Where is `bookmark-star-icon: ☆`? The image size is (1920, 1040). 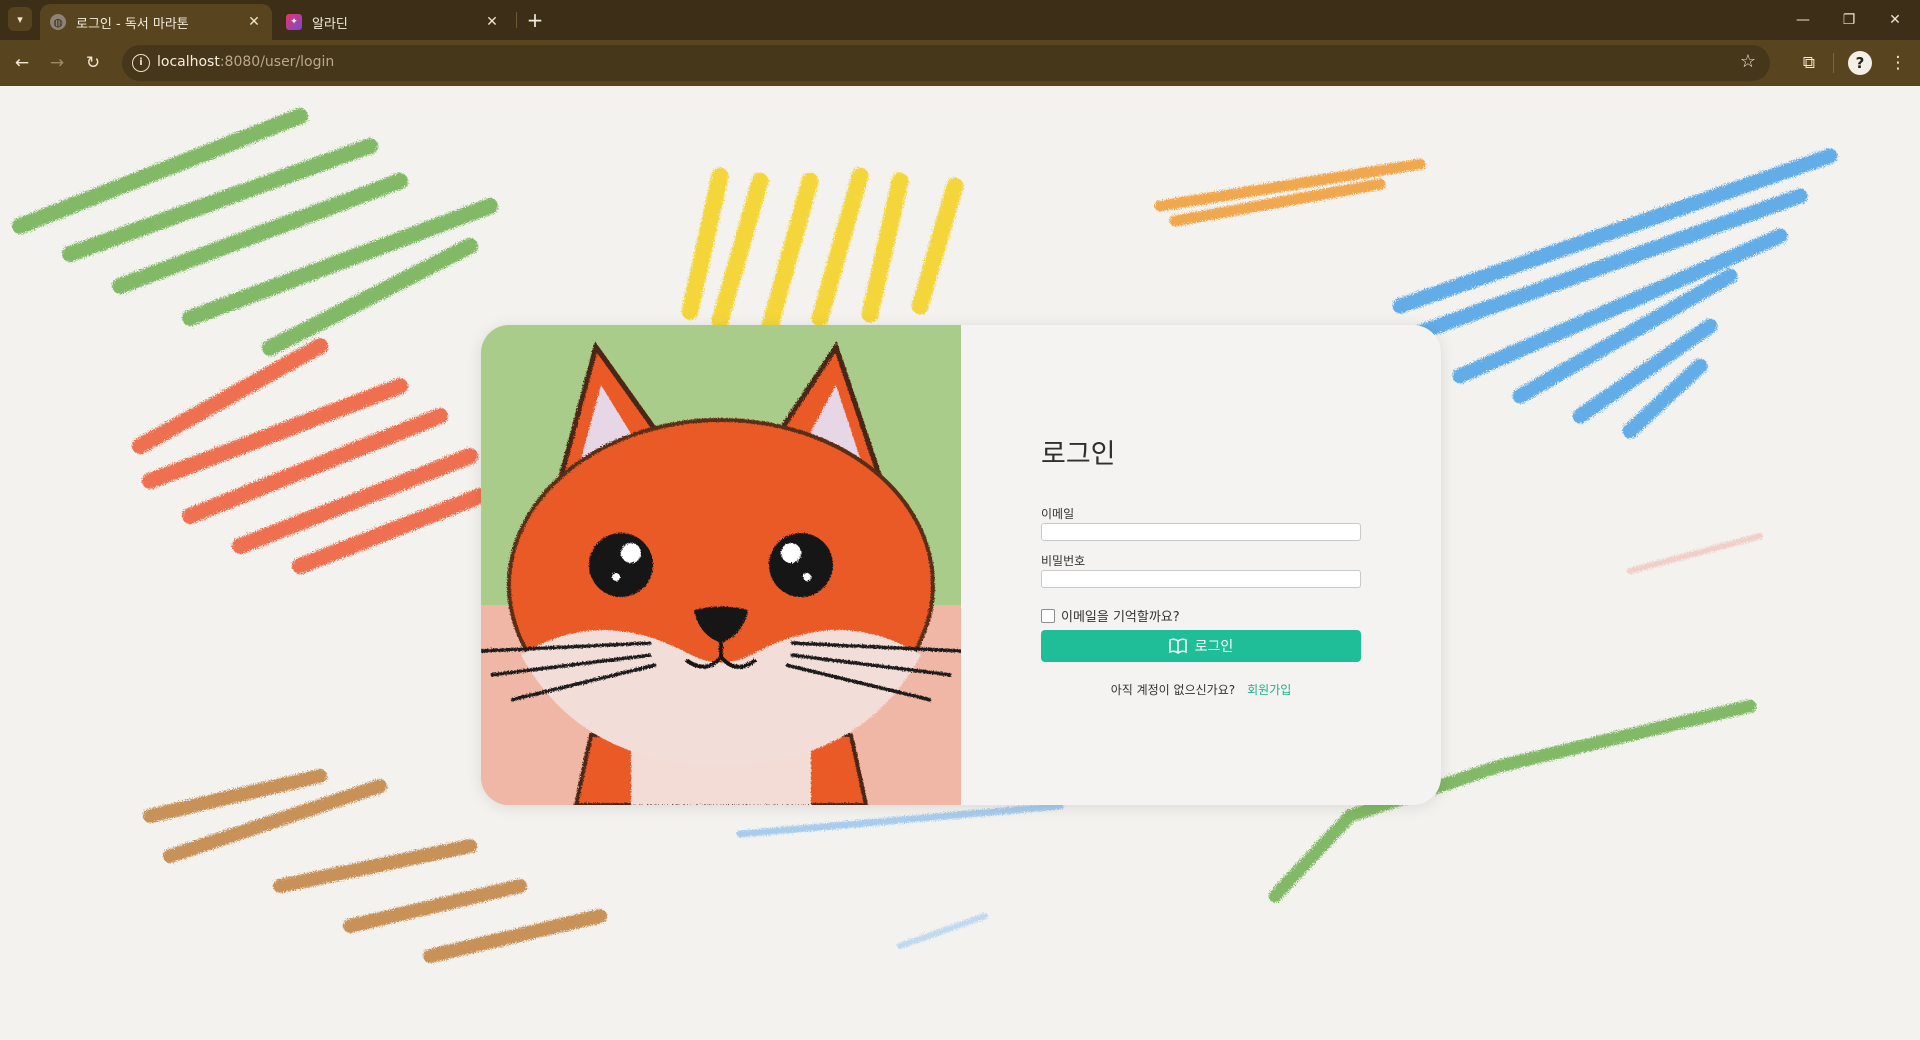 bookmark-star-icon: ☆ is located at coordinates (1748, 61).